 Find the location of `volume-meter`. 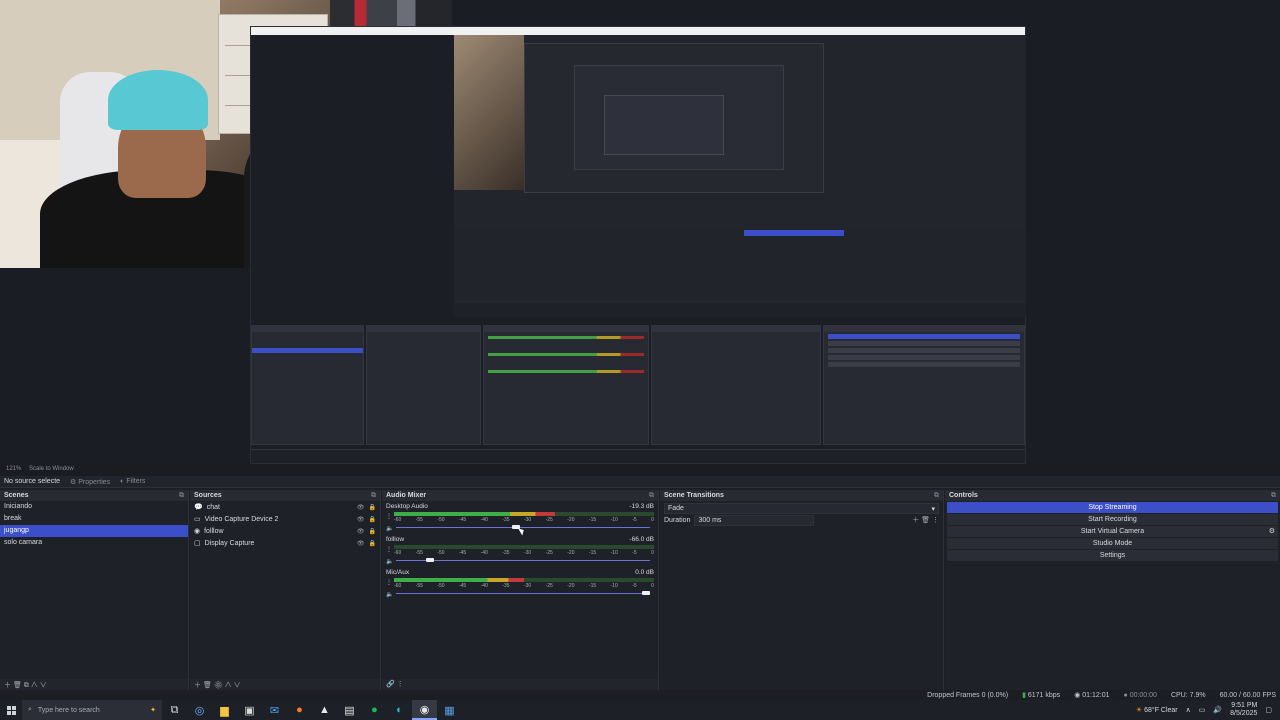

volume-meter is located at coordinates (524, 547).